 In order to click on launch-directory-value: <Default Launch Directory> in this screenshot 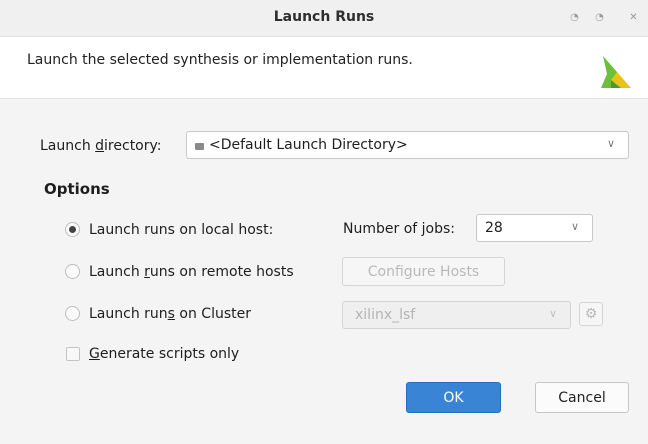, I will do `click(308, 145)`.